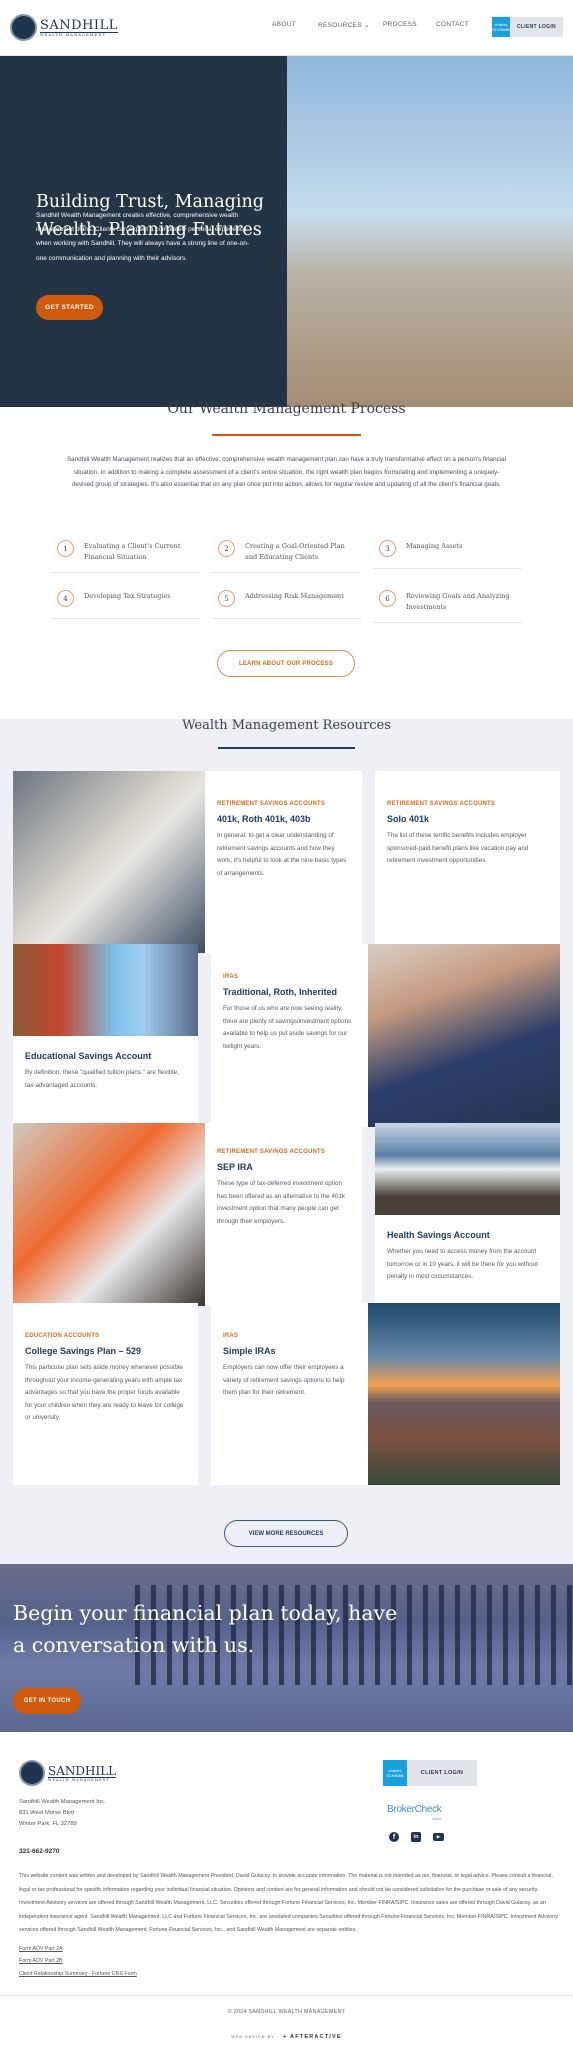 The image size is (573, 2048). Describe the element at coordinates (286, 1533) in the screenshot. I see `view-more-resources-button: VIEW MORE RESOURCES` at that location.